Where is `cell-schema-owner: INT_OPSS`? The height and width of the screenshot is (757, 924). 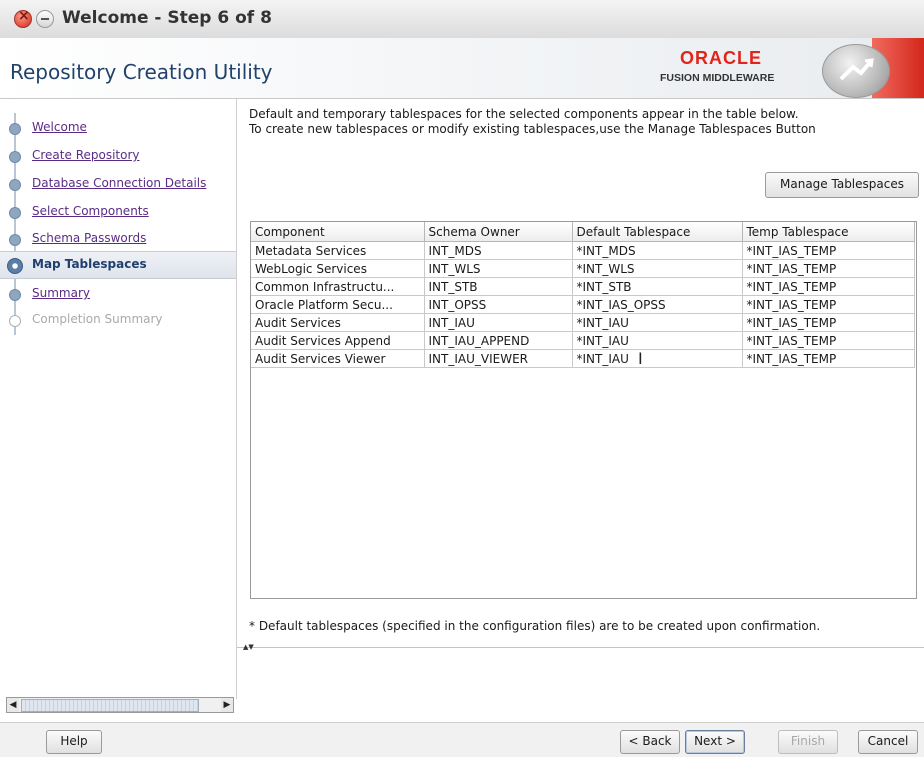 cell-schema-owner: INT_OPSS is located at coordinates (498, 304).